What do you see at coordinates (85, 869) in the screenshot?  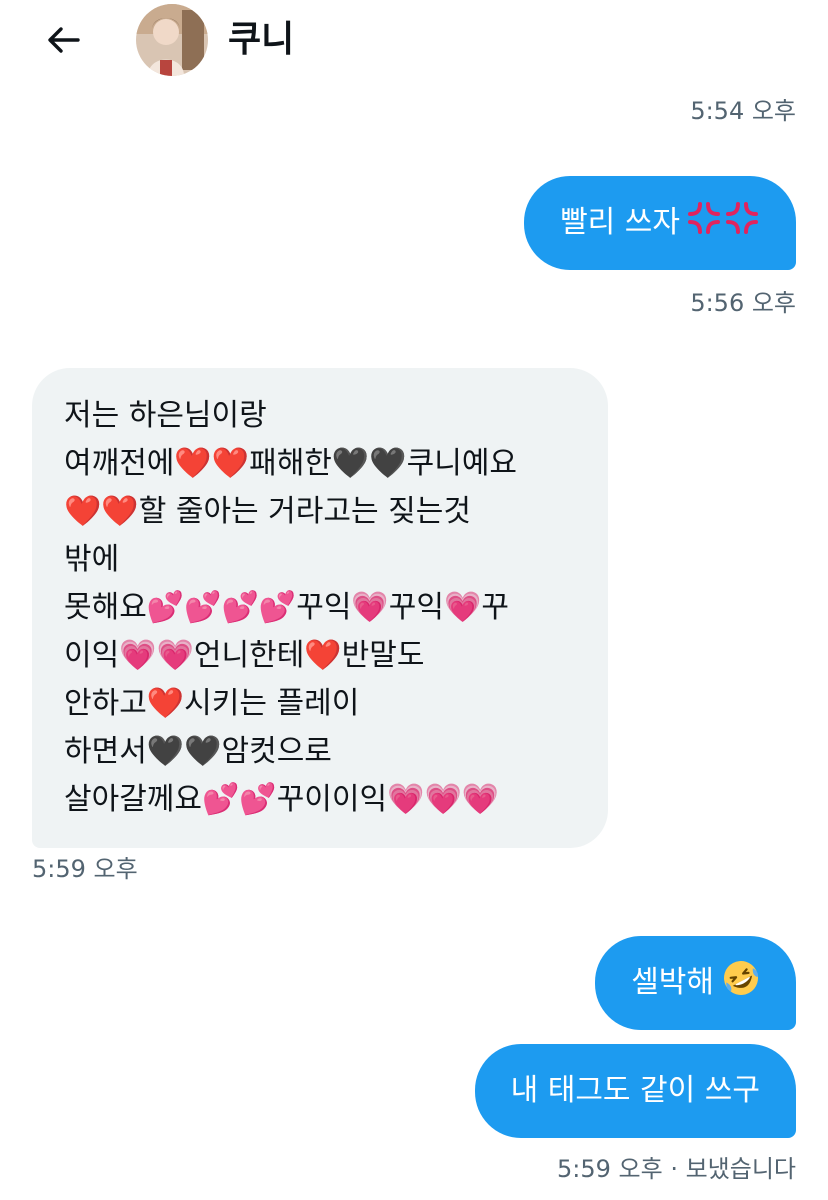 I see `message-timestamp: 5:59 오후` at bounding box center [85, 869].